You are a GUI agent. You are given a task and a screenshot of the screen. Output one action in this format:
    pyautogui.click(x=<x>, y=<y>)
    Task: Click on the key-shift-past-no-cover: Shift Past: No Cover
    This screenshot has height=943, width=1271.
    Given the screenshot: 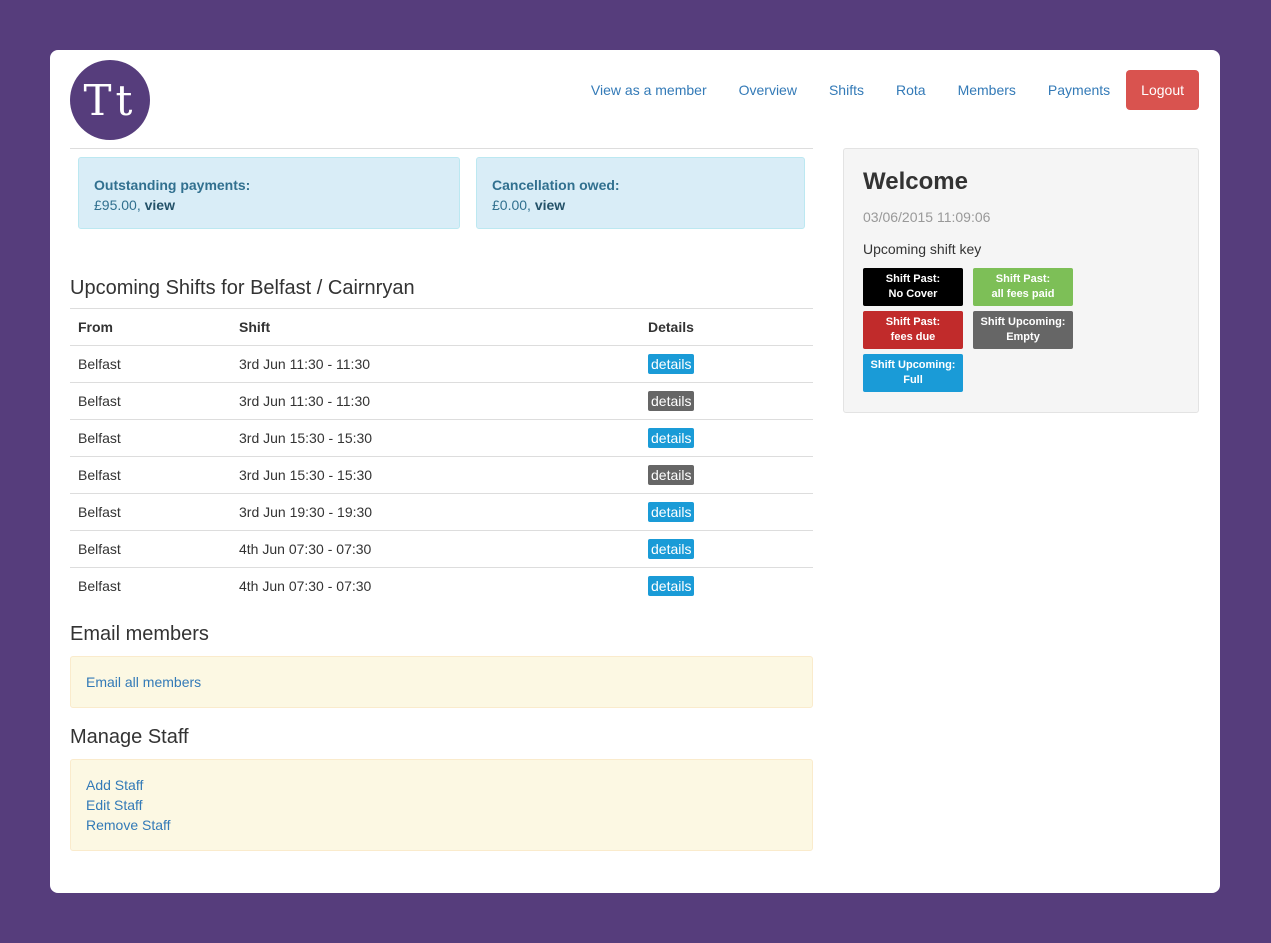 What is the action you would take?
    pyautogui.click(x=913, y=287)
    